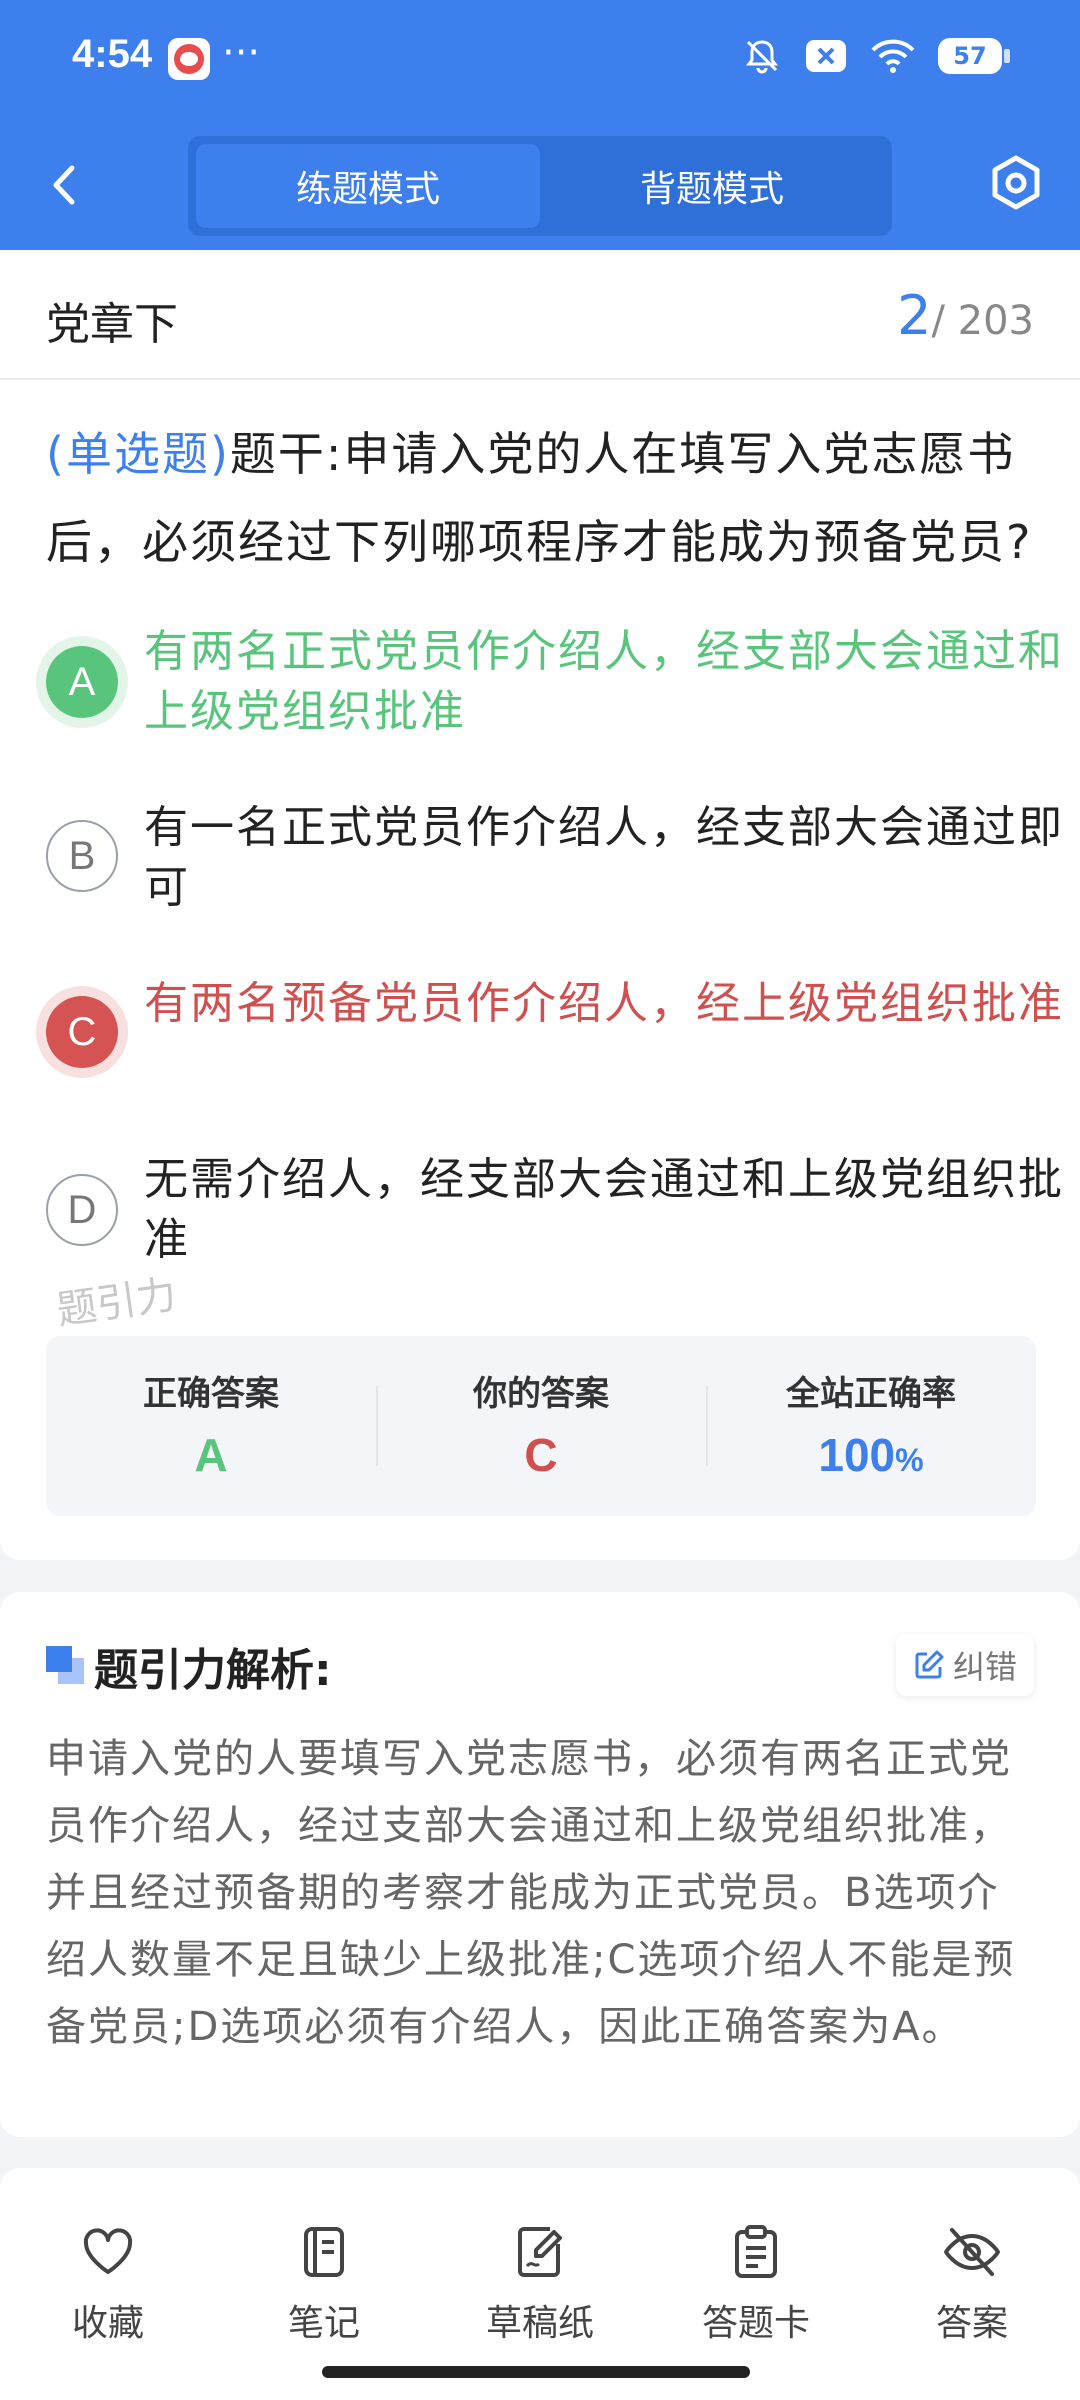 Image resolution: width=1080 pixels, height=2400 pixels. I want to click on analysis-icon, so click(65, 1665).